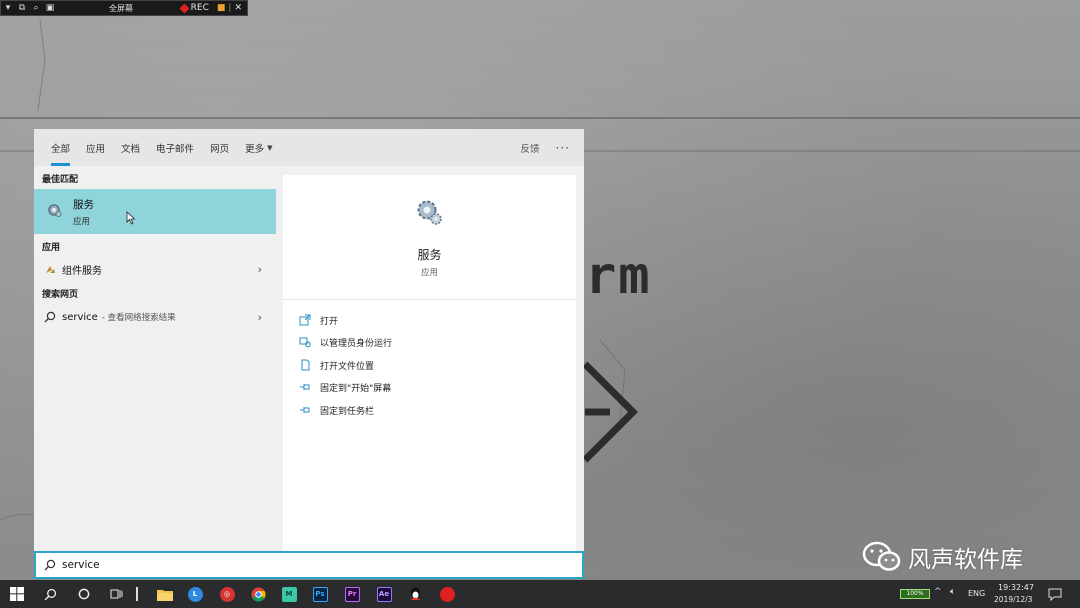 The height and width of the screenshot is (608, 1080). I want to click on action-run-as-admin: 以管理员身份运行, so click(345, 342).